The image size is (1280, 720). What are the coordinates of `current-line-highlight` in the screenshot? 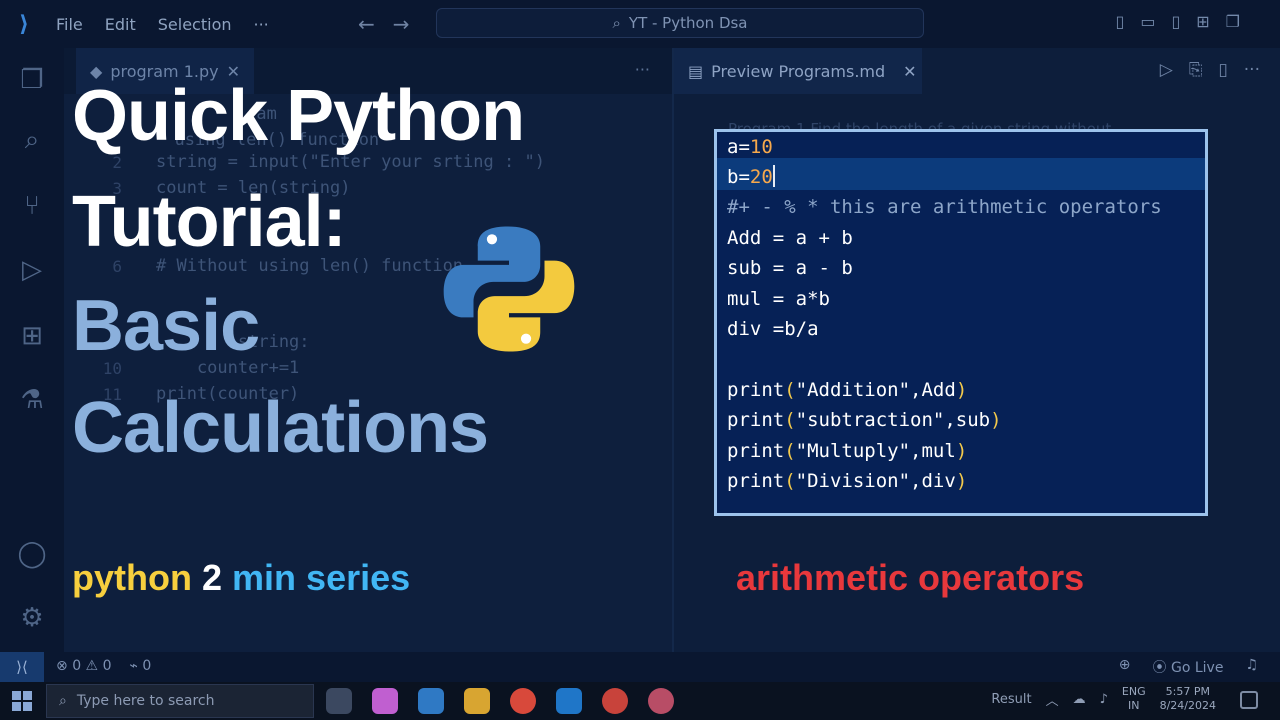 It's located at (961, 174).